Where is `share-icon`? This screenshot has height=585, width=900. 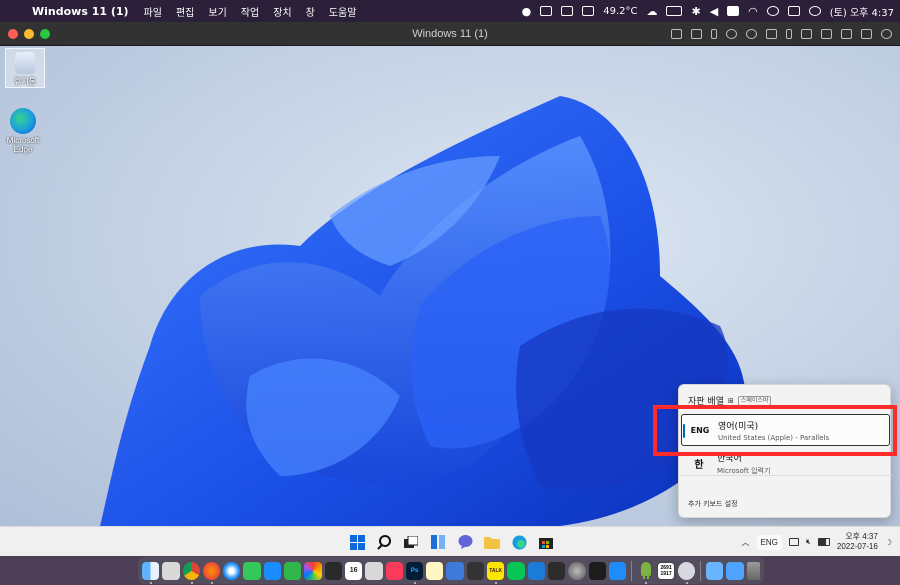
share-icon is located at coordinates (866, 34).